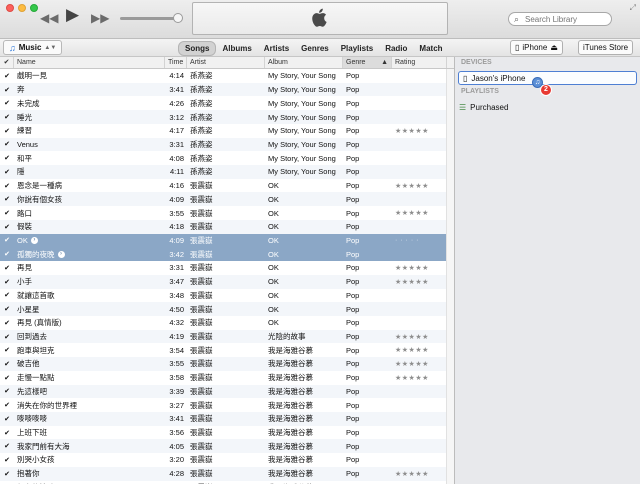 Image resolution: width=640 pixels, height=484 pixels. I want to click on table-row: ✔ 破吉他 3:55 張震嶽 我是海雅谷慕 Pop ★★★★★, so click(227, 364).